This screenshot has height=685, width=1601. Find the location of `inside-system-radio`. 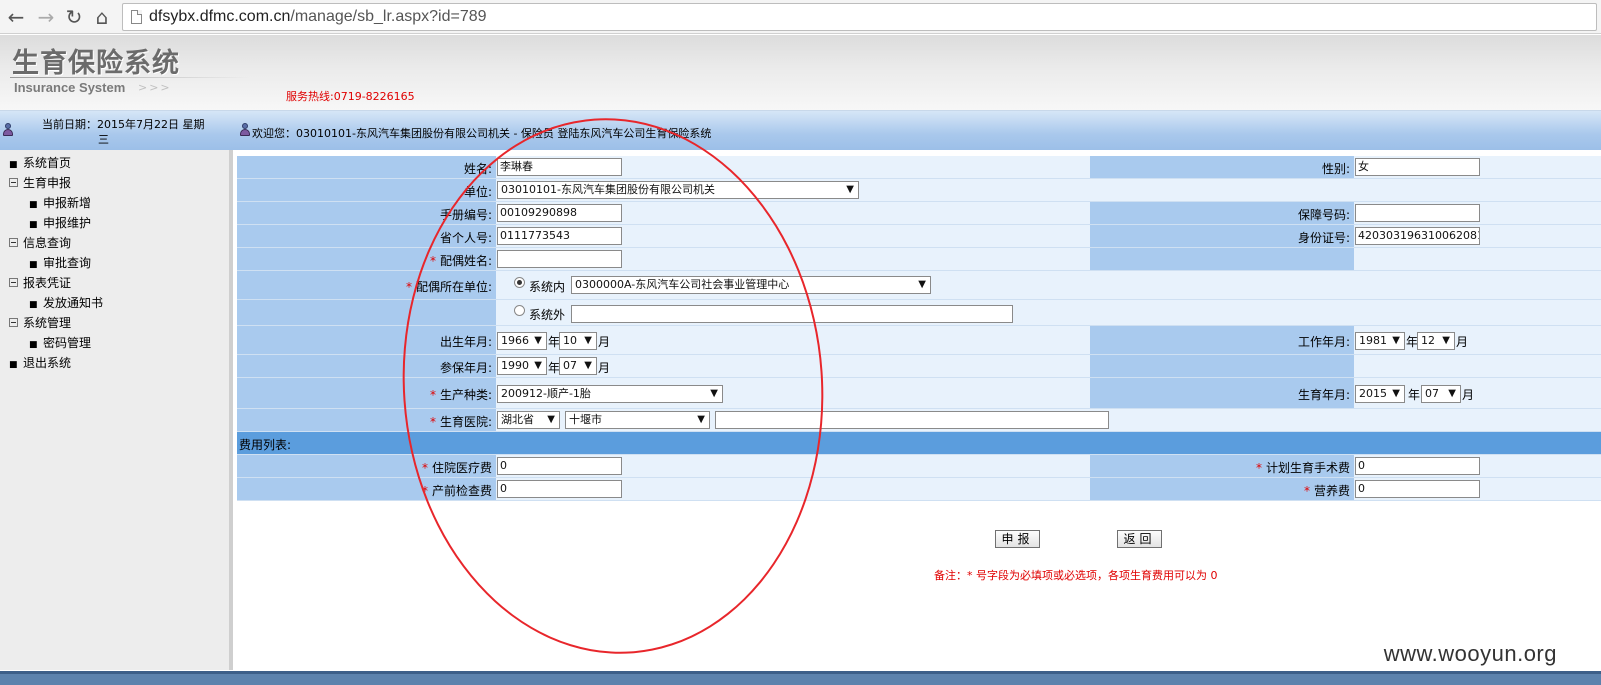

inside-system-radio is located at coordinates (519, 282).